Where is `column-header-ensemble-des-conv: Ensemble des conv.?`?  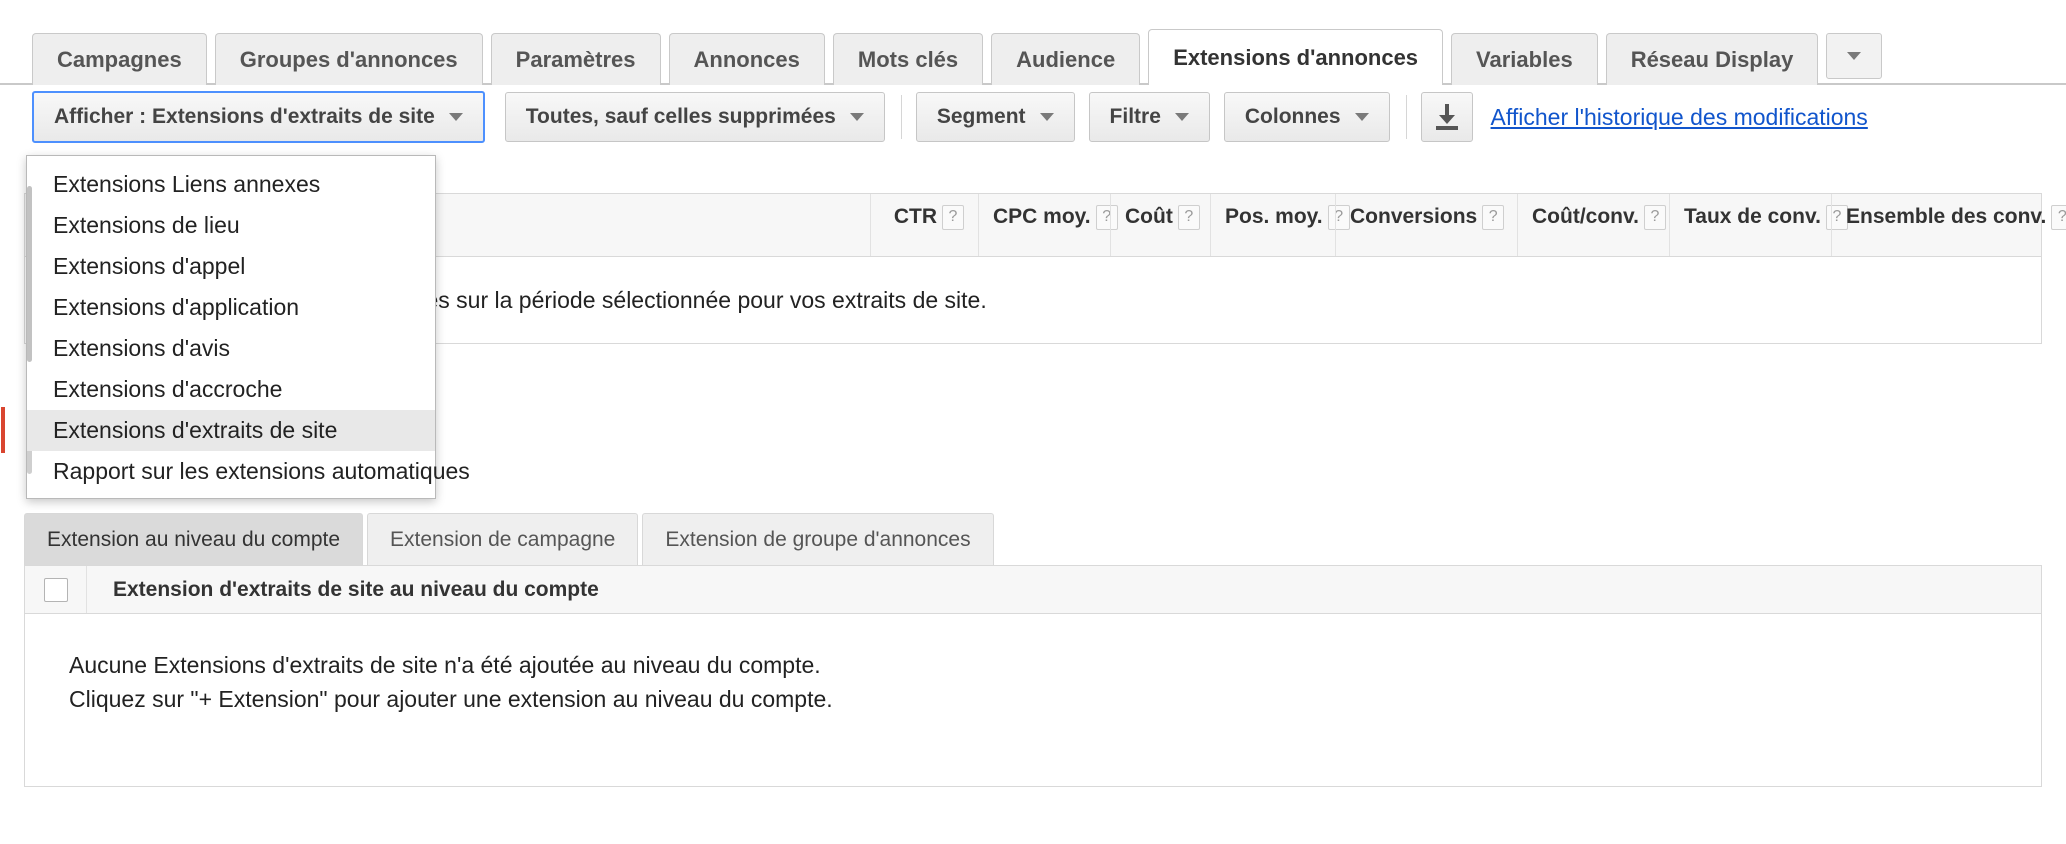 column-header-ensemble-des-conv: Ensemble des conv.? is located at coordinates (1948, 225).